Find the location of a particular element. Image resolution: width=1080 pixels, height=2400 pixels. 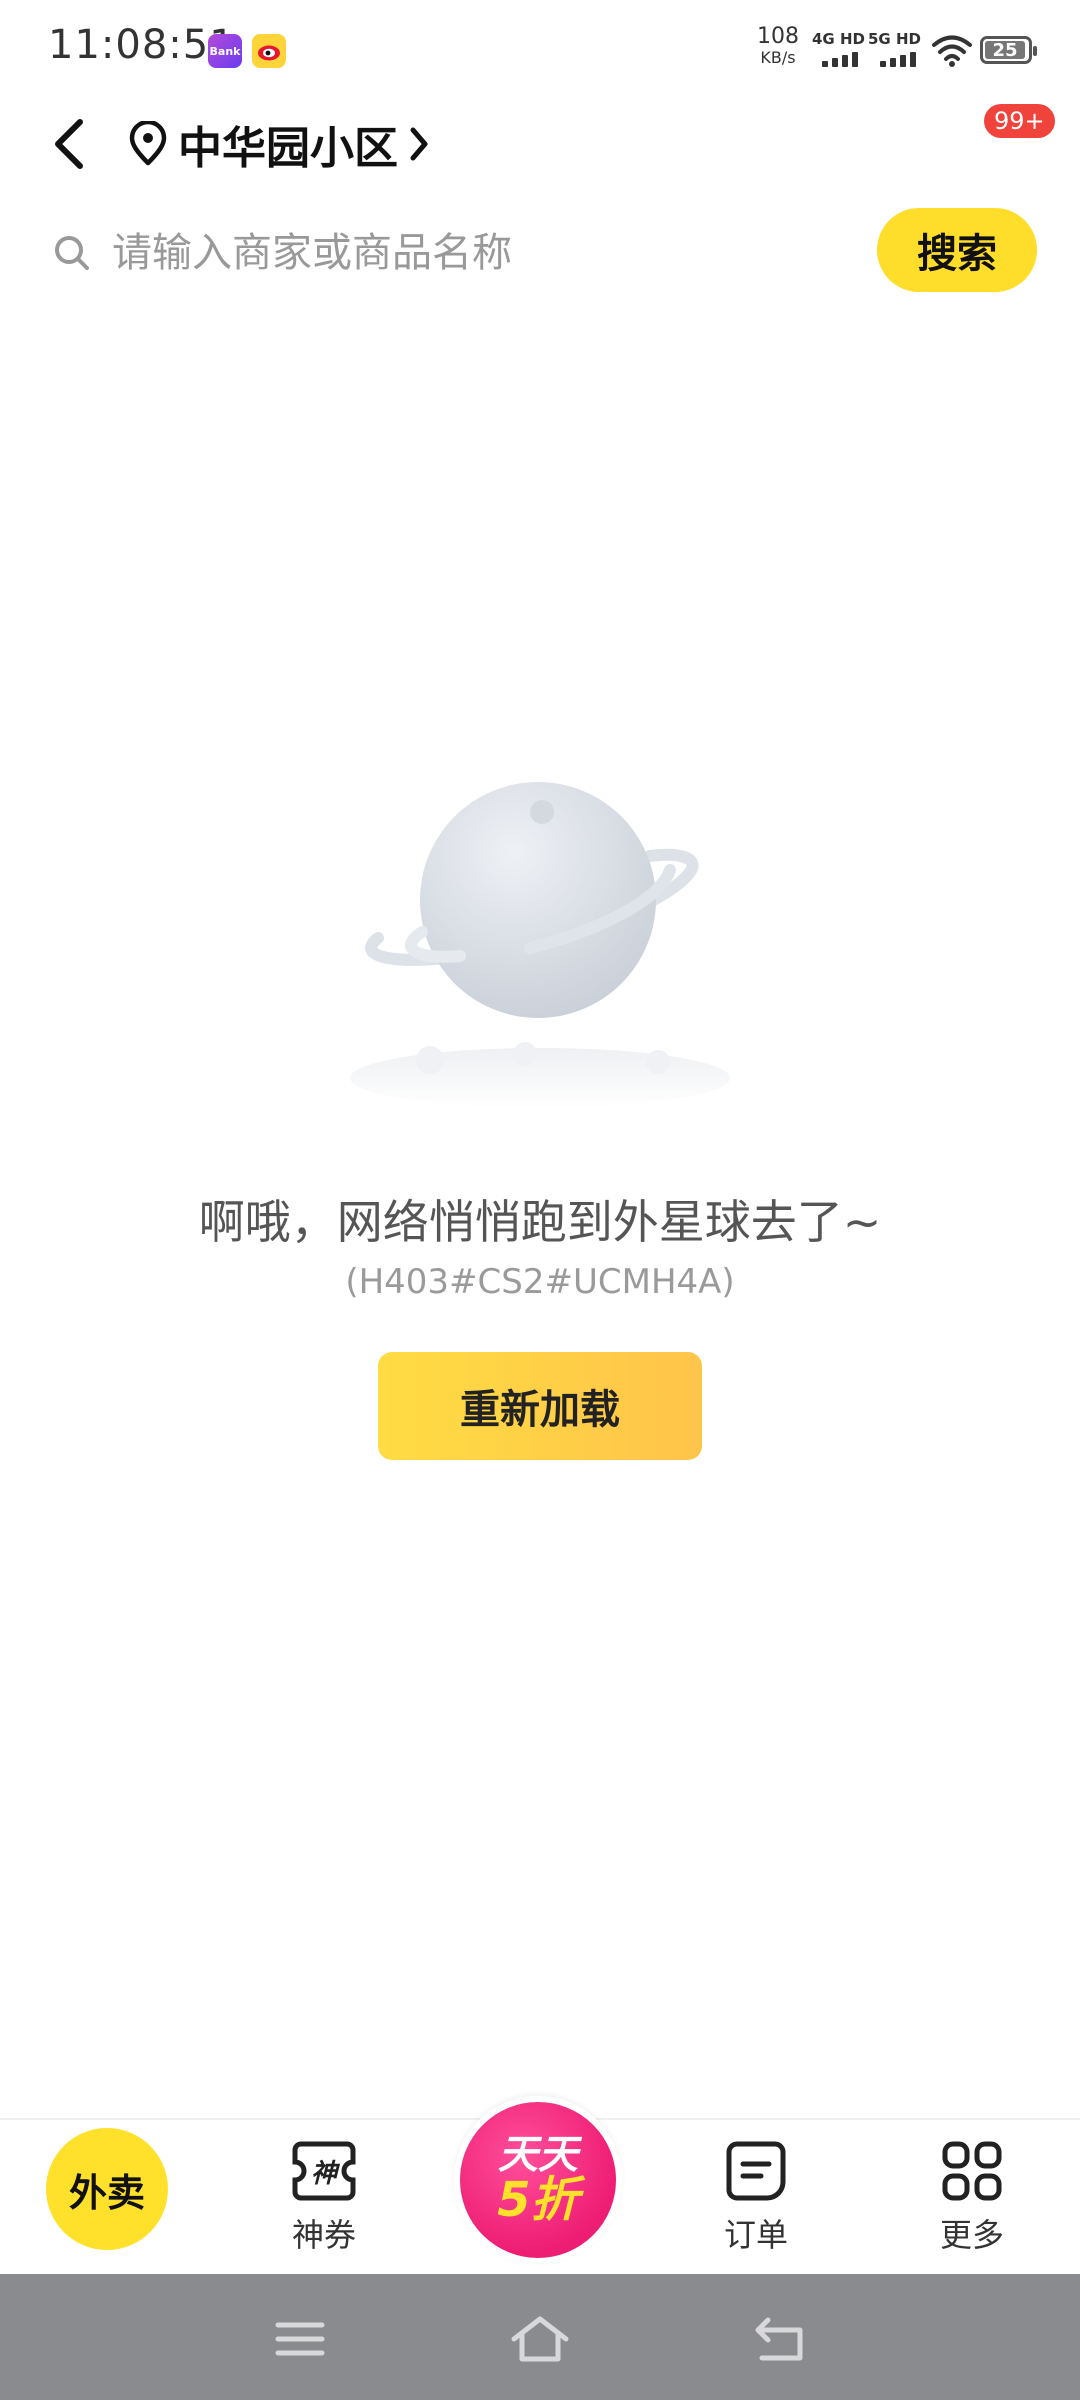

menu-button is located at coordinates (300, 2339).